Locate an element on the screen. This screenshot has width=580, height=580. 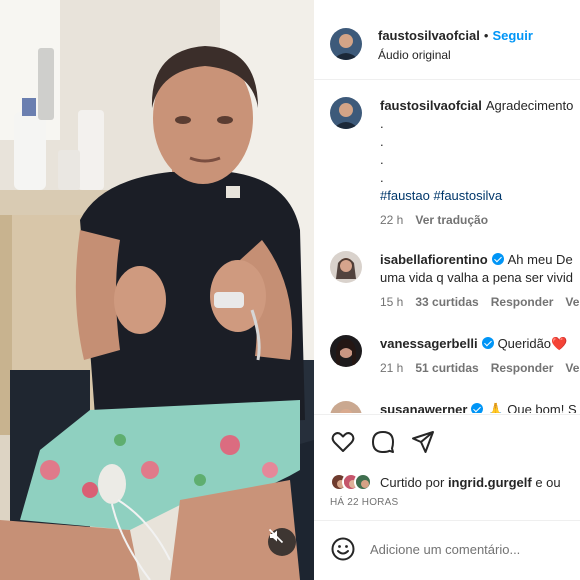
mute-button is located at coordinates (282, 542).